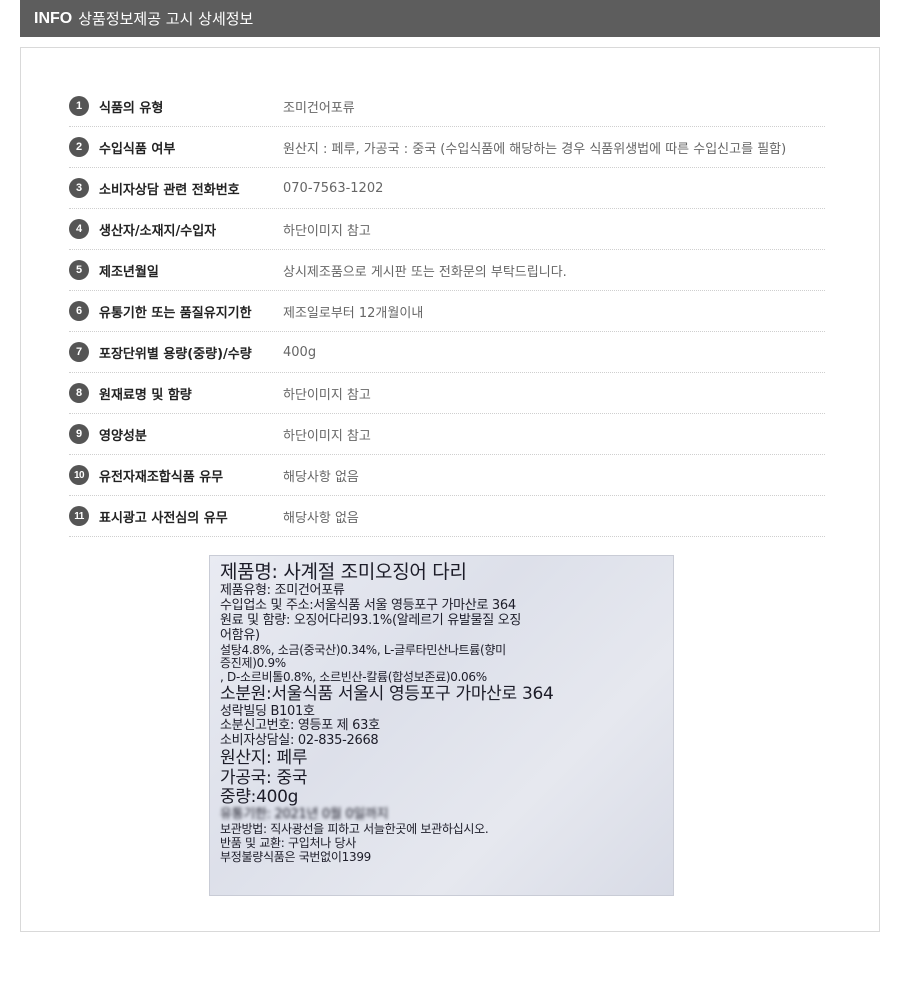 Image resolution: width=900 pixels, height=991 pixels. Describe the element at coordinates (169, 190) in the screenshot. I see `info-label: 소비자상담 관련 전화번호` at that location.